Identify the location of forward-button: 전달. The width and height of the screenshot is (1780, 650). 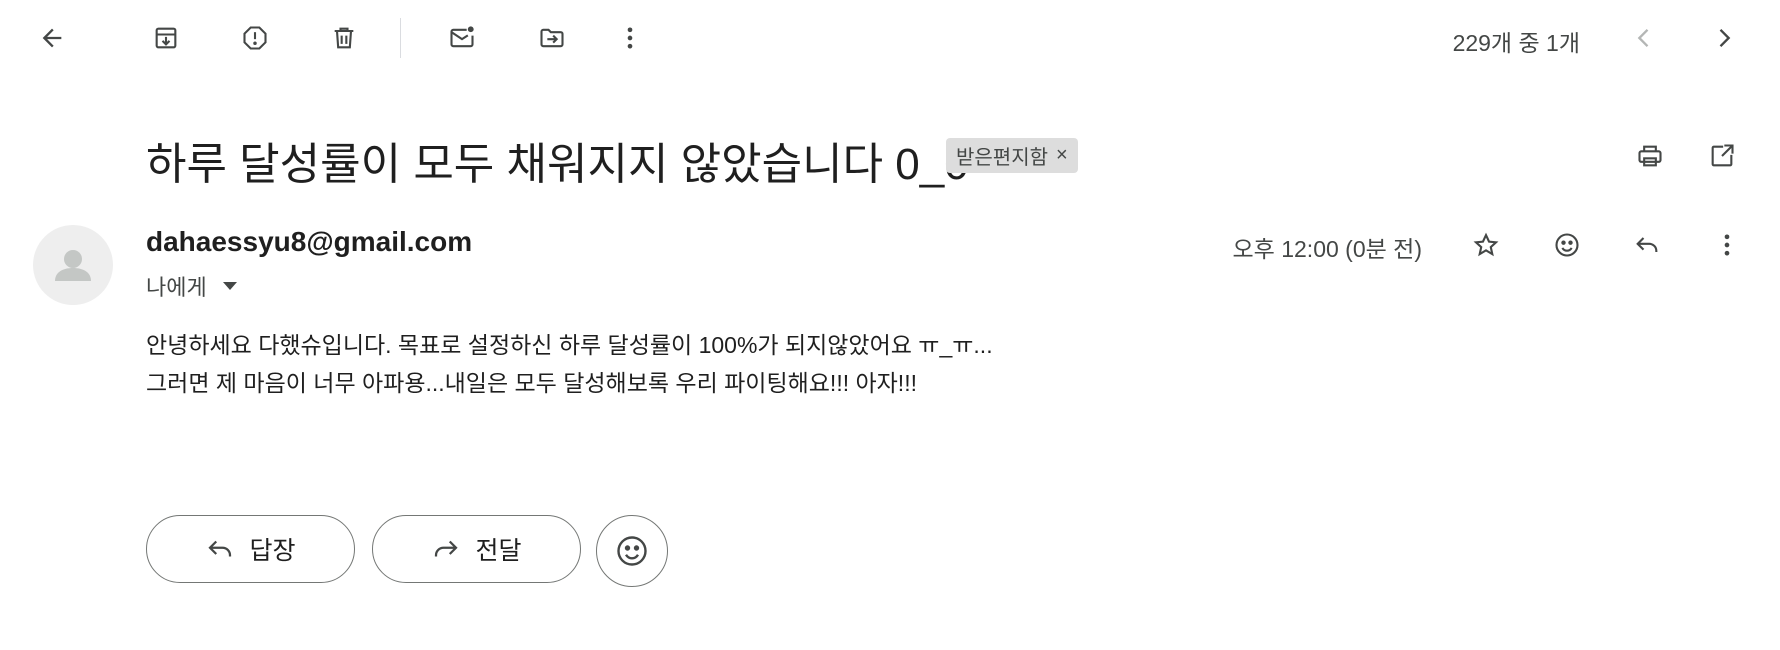
(476, 549).